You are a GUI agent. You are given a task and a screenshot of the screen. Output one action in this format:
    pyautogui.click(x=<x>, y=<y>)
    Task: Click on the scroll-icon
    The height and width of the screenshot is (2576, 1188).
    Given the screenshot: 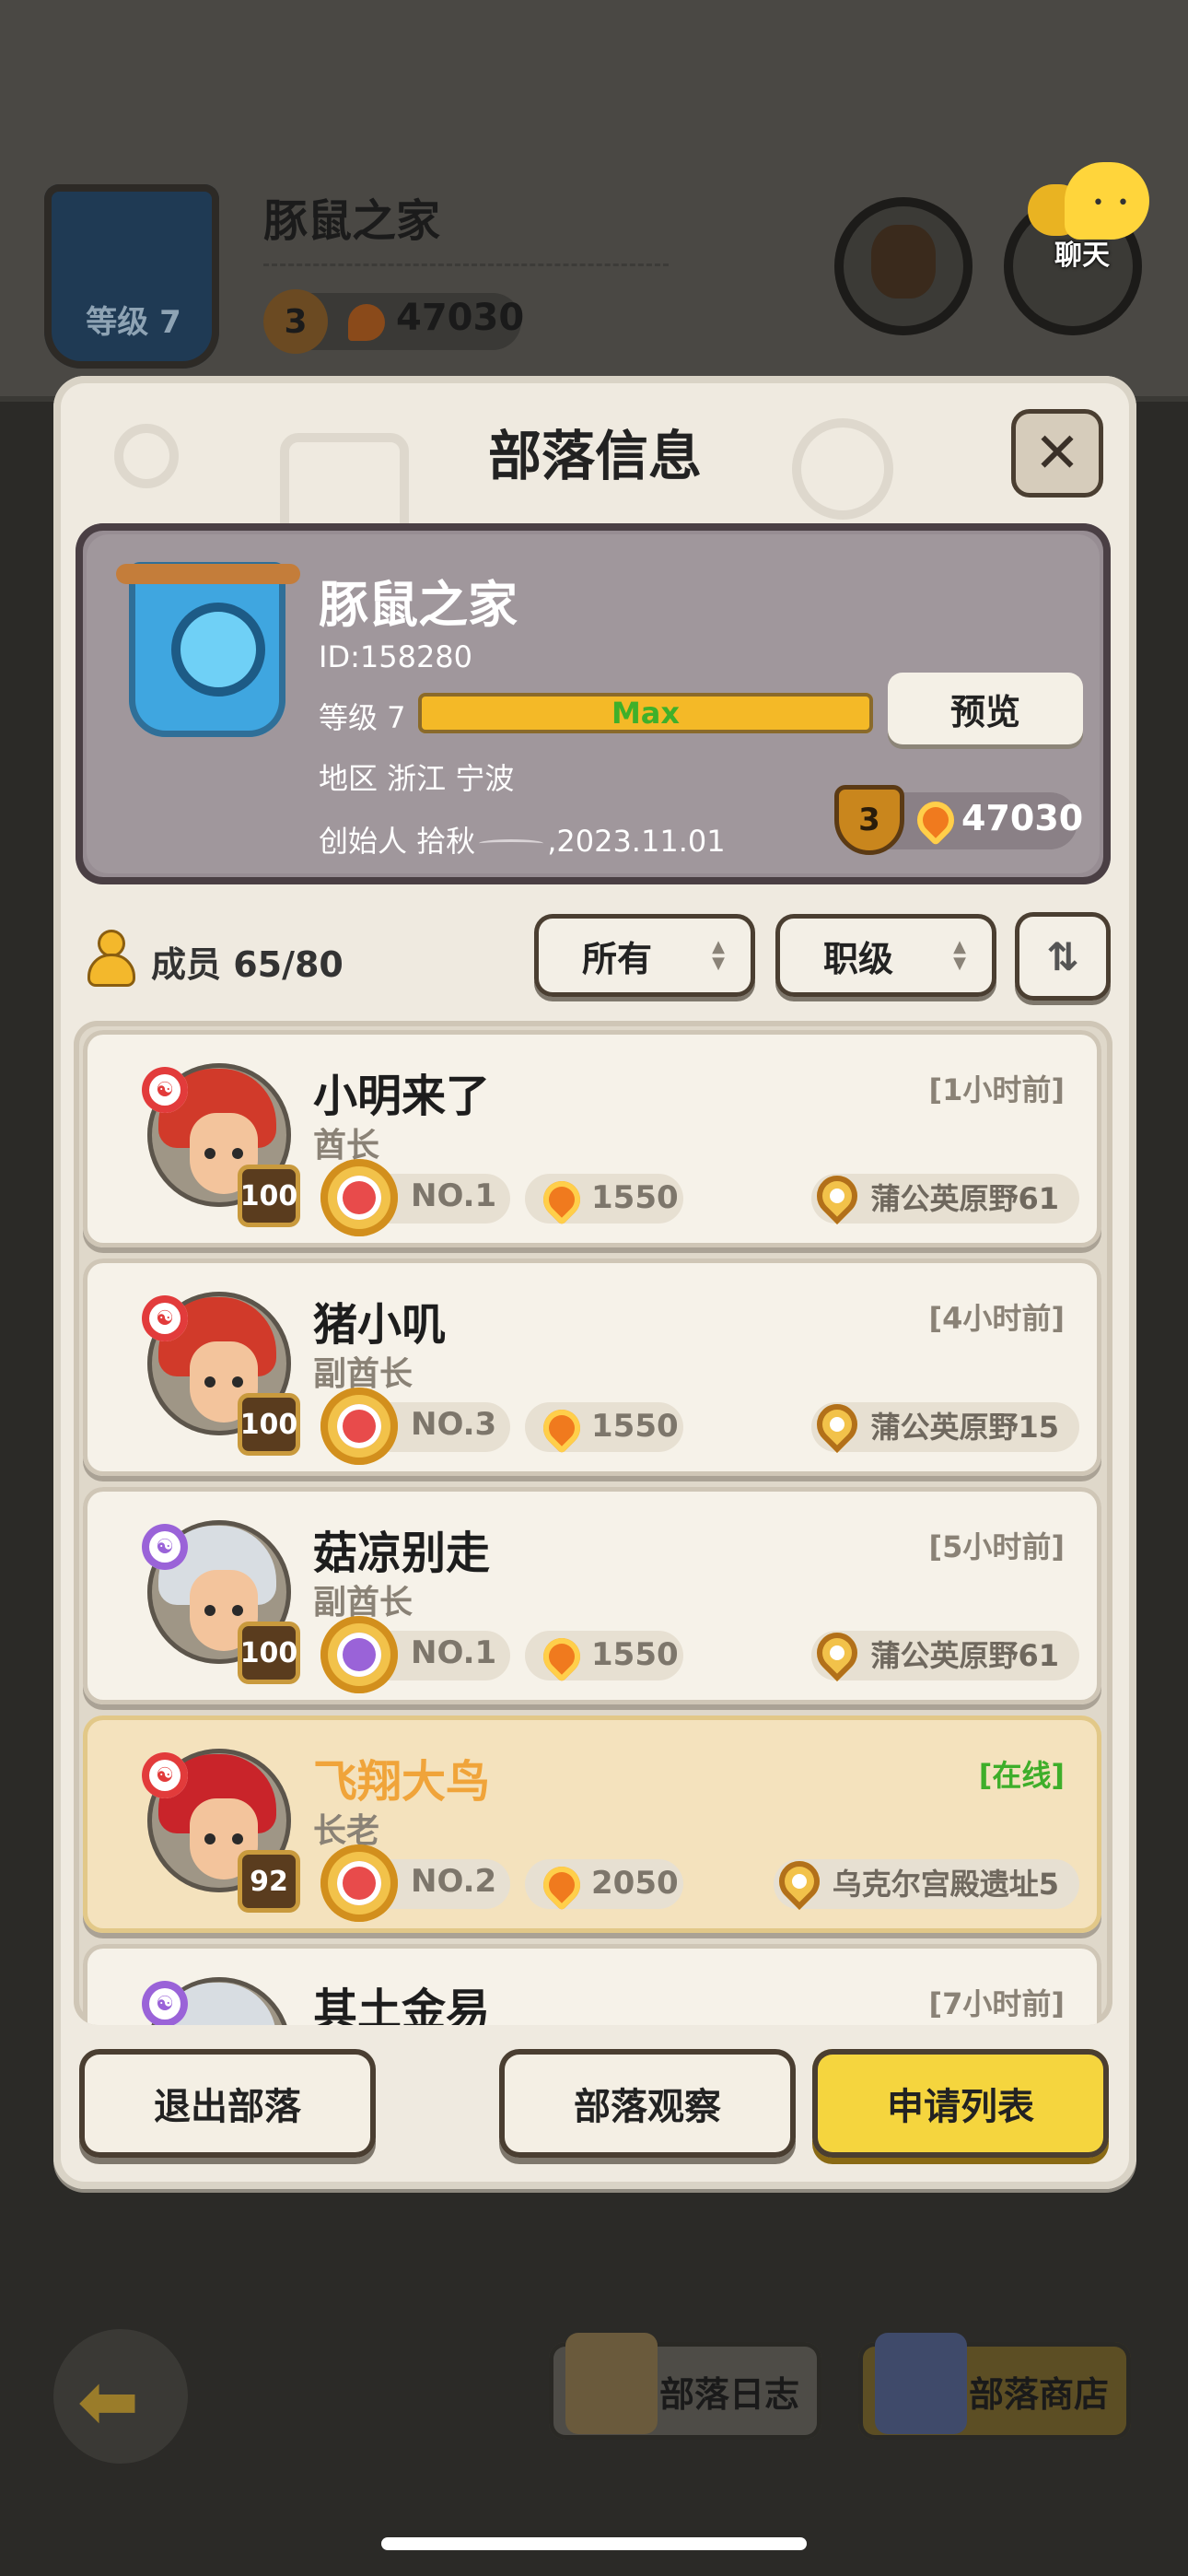 What is the action you would take?
    pyautogui.click(x=611, y=2383)
    